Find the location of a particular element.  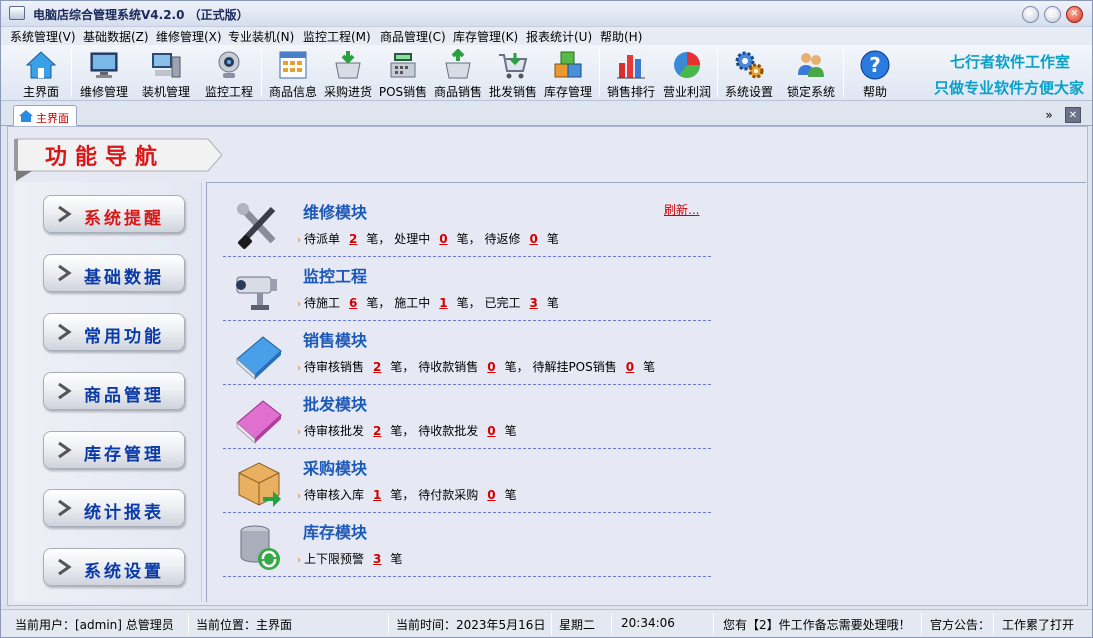

toolbar-lock: 锁定系统 is located at coordinates (811, 73).